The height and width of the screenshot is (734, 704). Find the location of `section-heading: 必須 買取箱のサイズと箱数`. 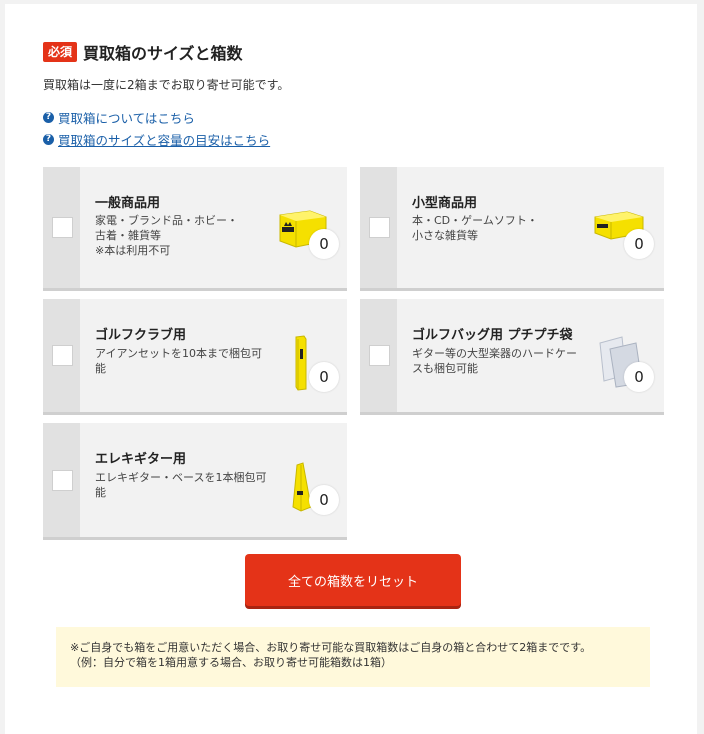

section-heading: 必須 買取箱のサイズと箱数 is located at coordinates (143, 52).